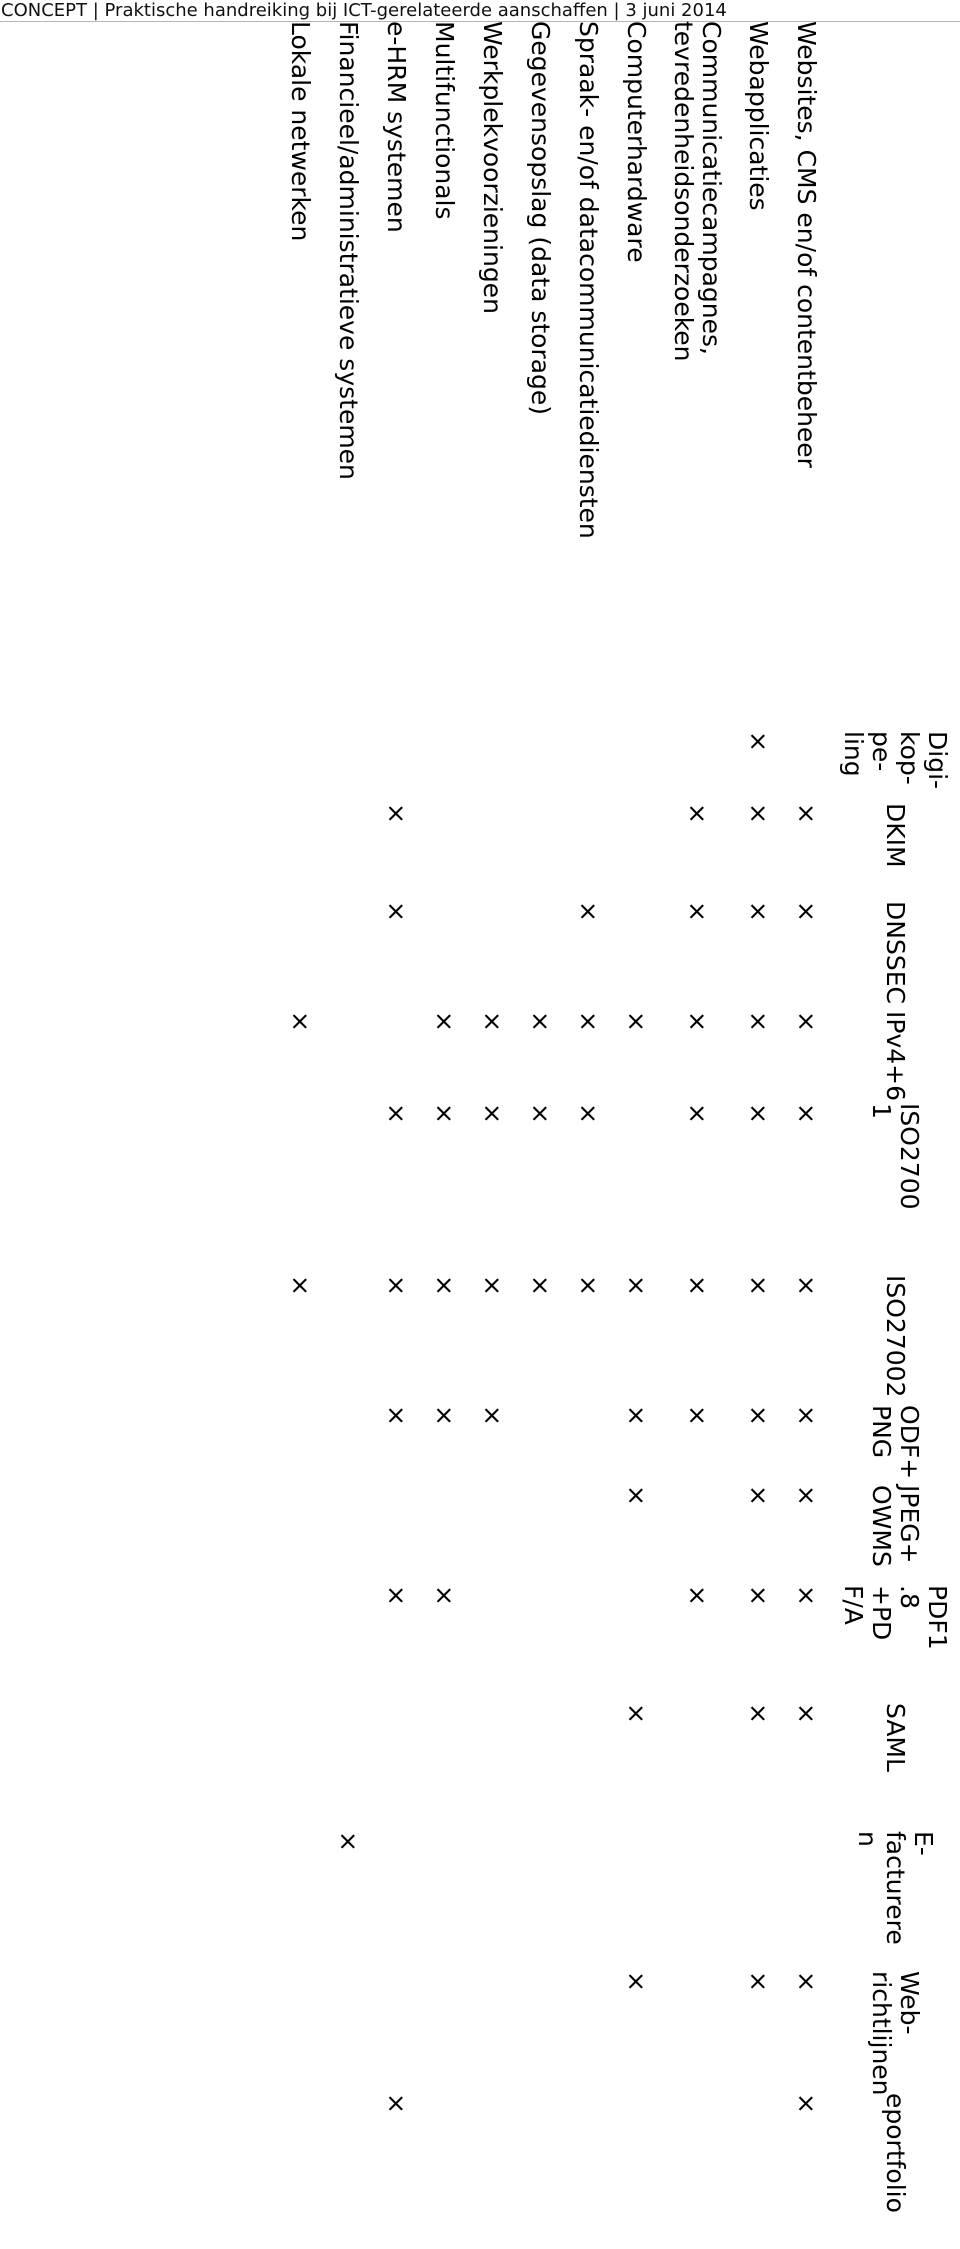 The height and width of the screenshot is (2249, 960). Describe the element at coordinates (540, 2029) in the screenshot. I see `cell-gegevensopslag-webrichtlijnen` at that location.